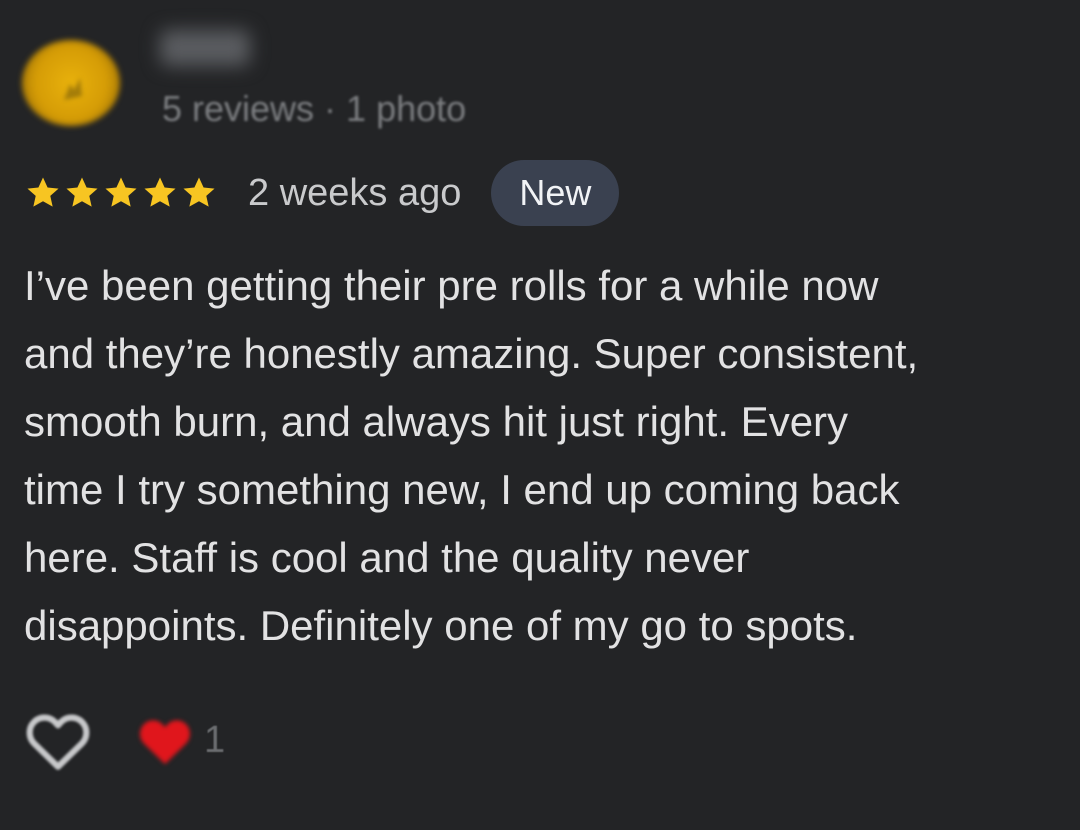  I want to click on avatar-image-icon, so click(73, 89).